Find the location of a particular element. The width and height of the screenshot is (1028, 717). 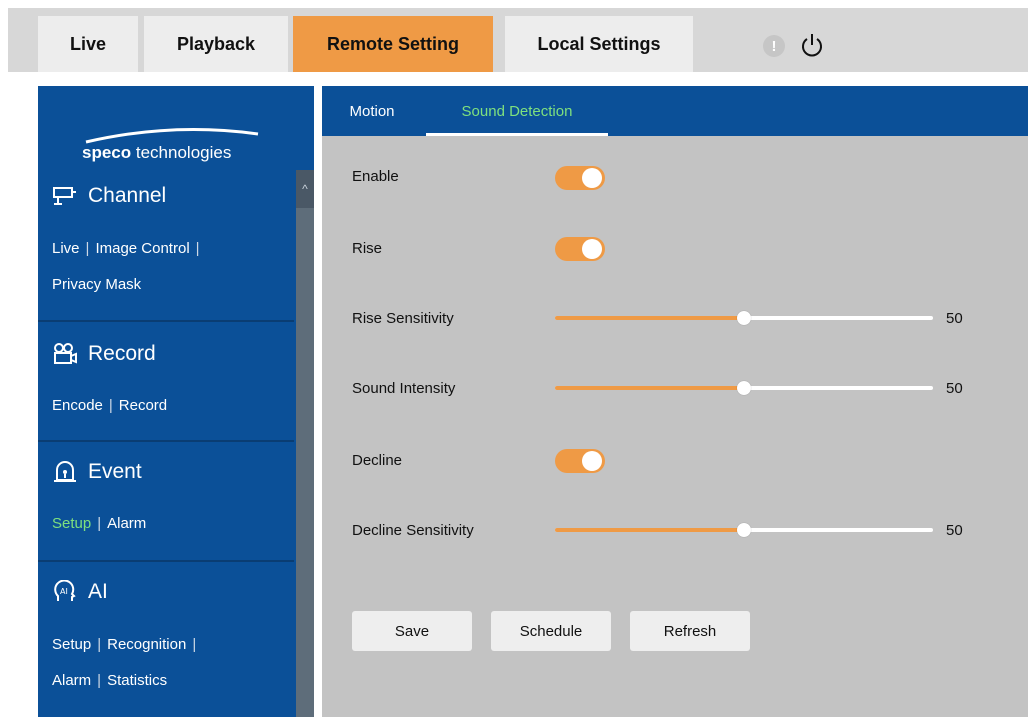

ai-head-icon: AI is located at coordinates (65, 590).